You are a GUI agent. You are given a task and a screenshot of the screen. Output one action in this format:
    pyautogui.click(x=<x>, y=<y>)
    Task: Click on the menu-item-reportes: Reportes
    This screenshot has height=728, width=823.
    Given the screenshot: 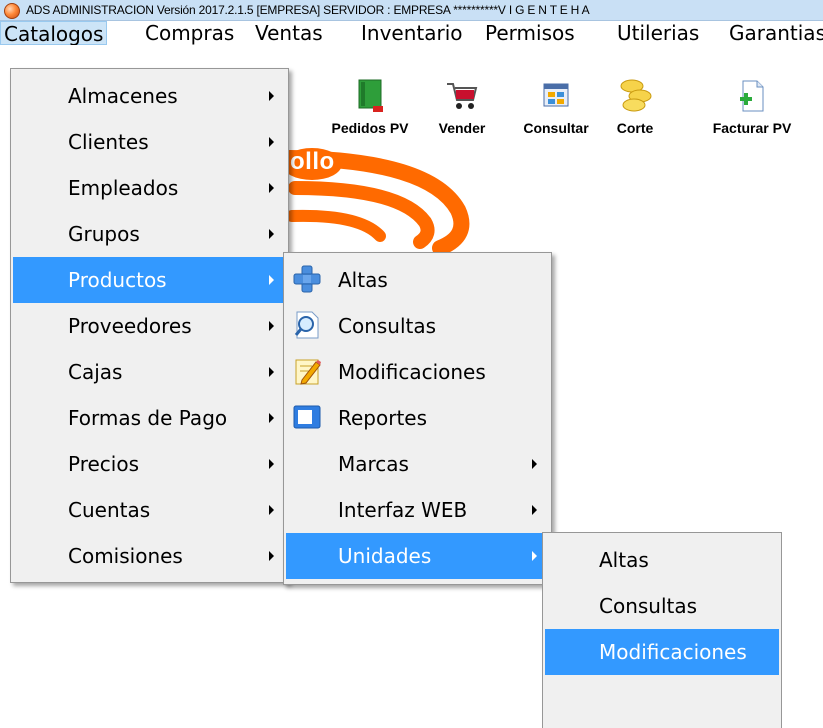 What is the action you would take?
    pyautogui.click(x=417, y=418)
    